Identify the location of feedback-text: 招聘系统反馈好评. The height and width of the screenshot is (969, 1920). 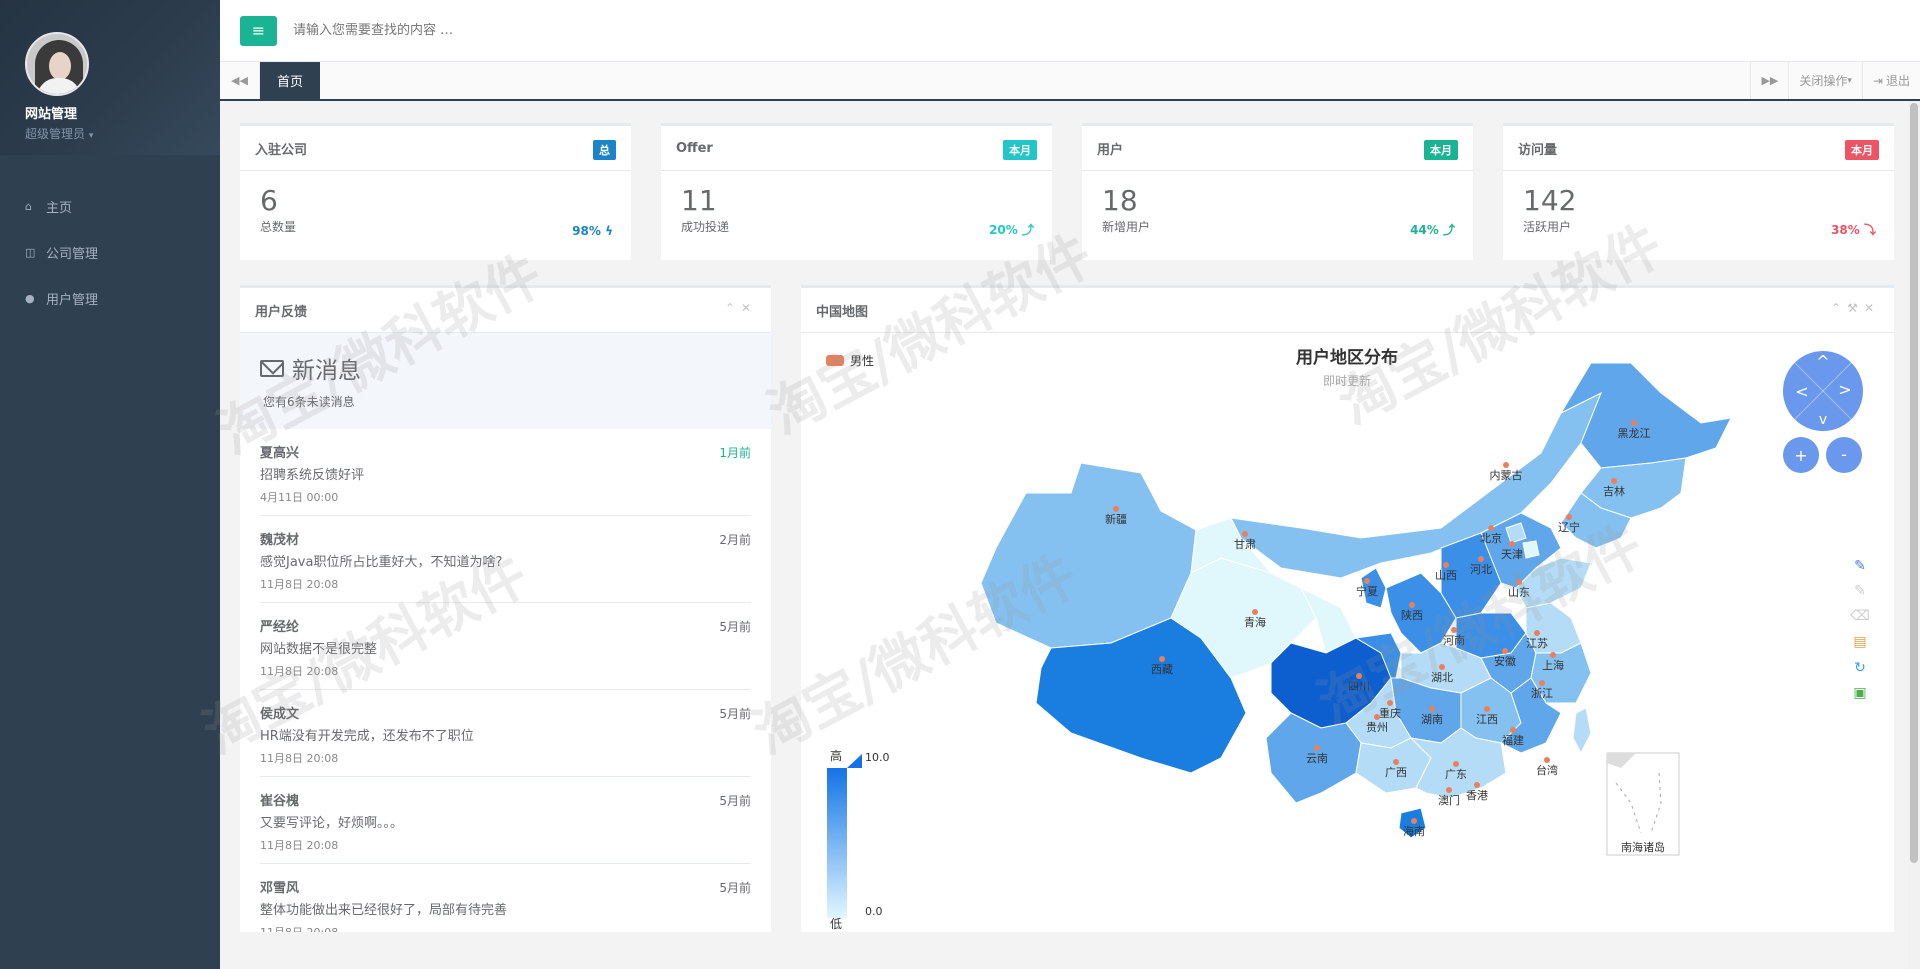
(312, 475).